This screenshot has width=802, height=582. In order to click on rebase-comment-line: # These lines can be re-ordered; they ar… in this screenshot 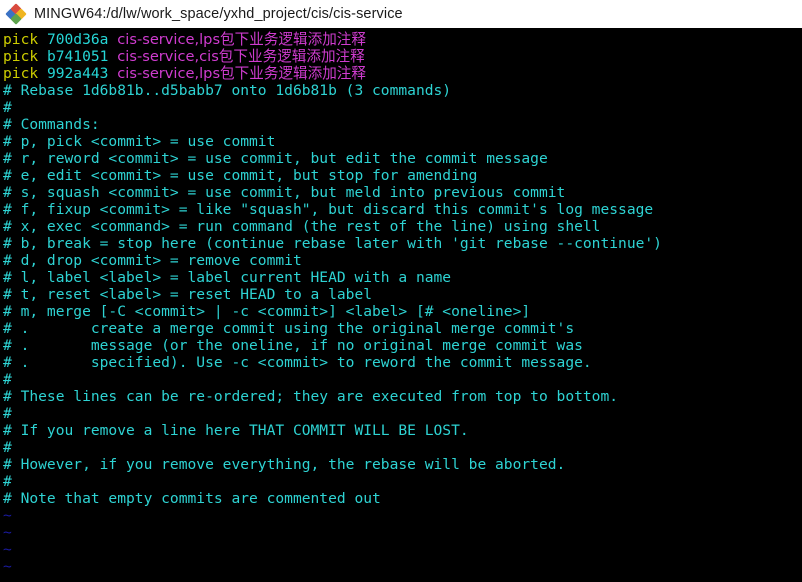, I will do `click(311, 396)`.